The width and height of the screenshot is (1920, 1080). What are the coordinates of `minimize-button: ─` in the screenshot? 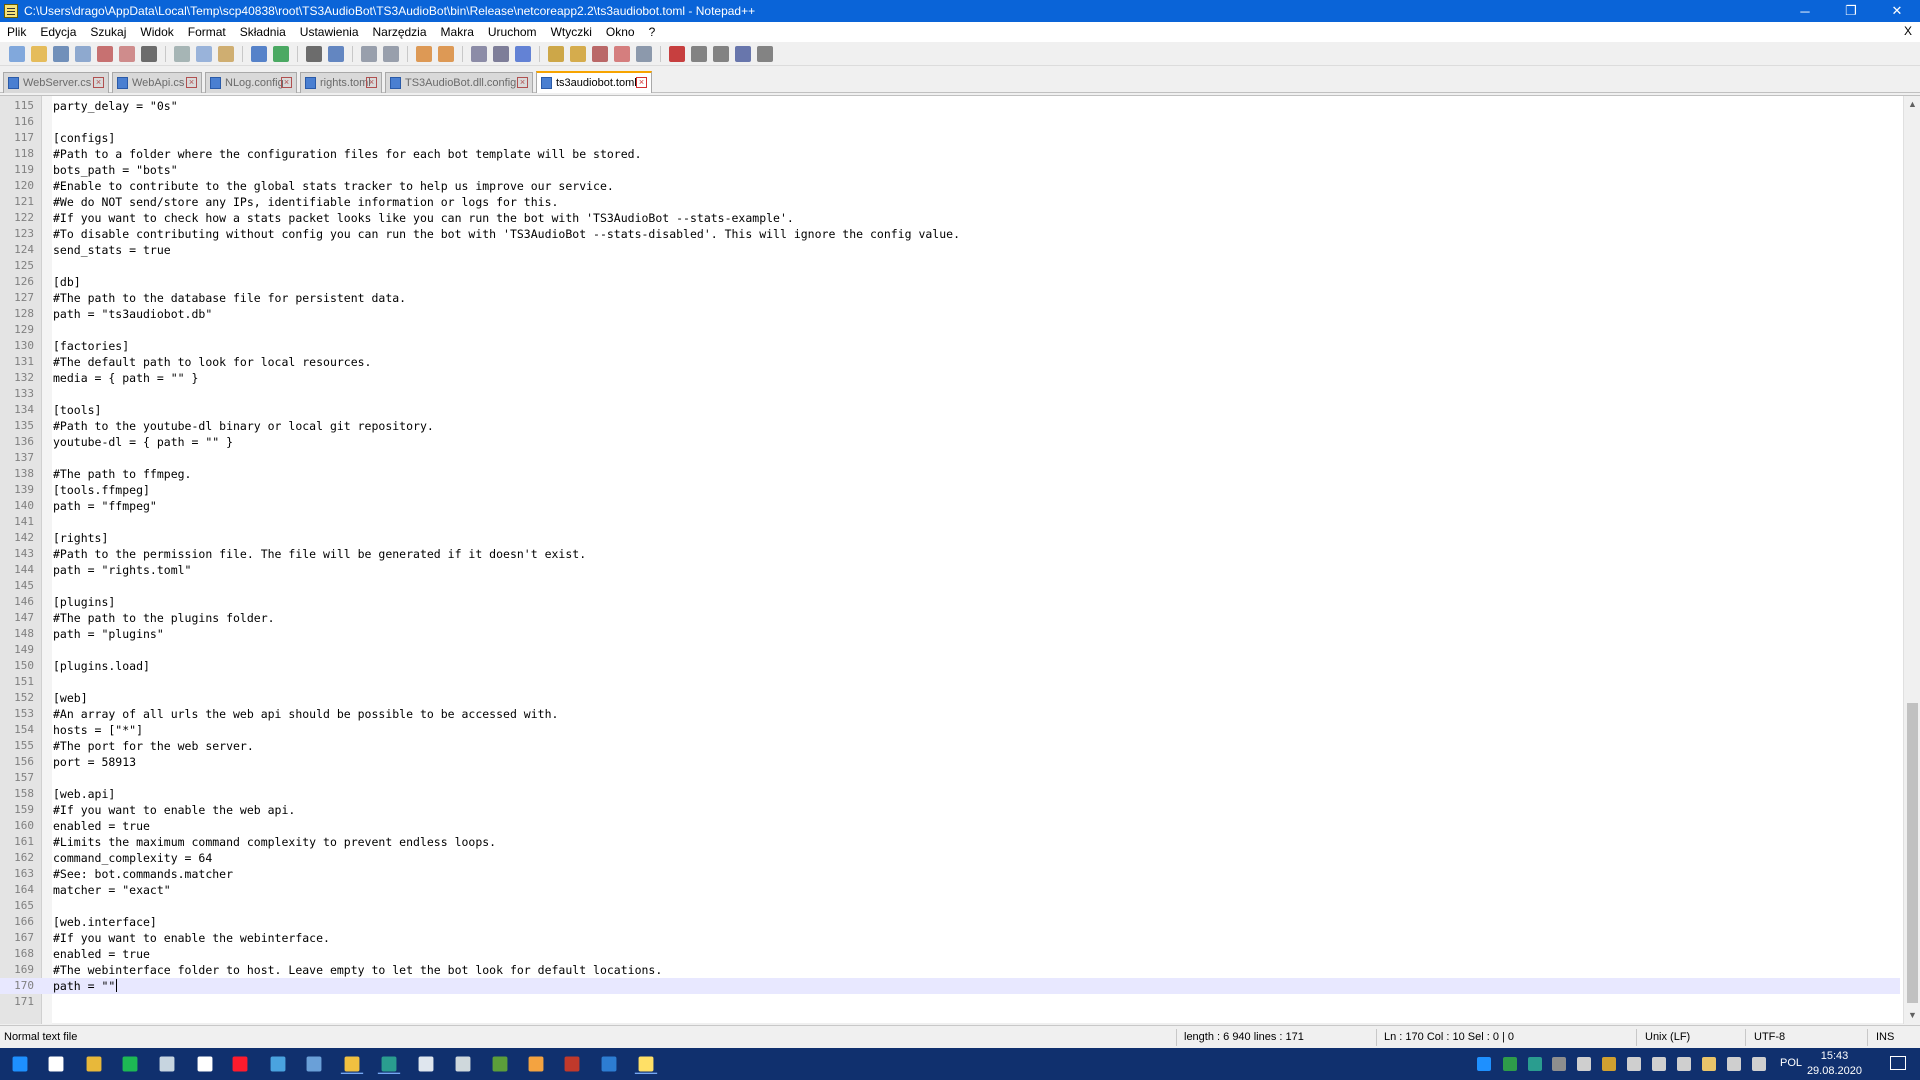 It's located at (1805, 11).